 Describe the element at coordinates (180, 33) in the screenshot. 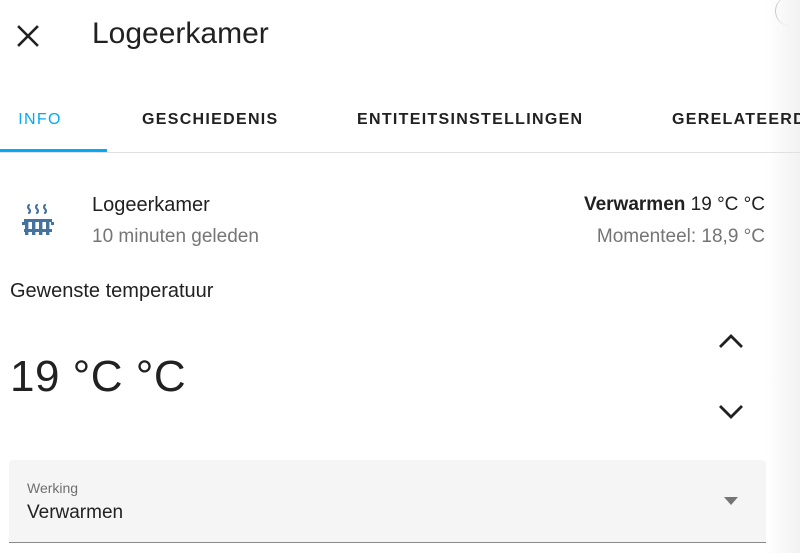

I see `dialog-title: Logeerkamer` at that location.